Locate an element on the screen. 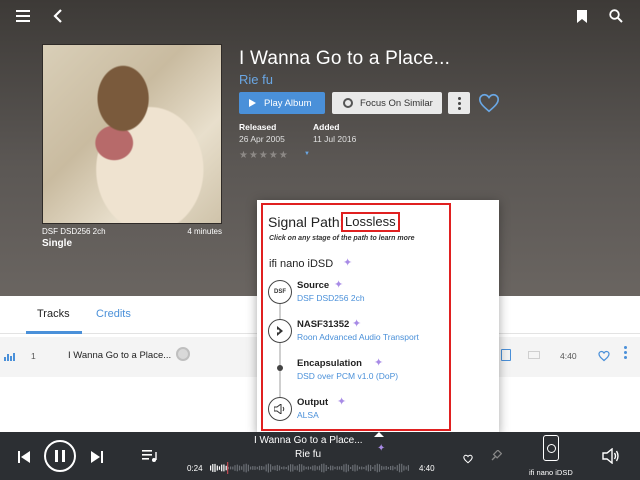 The height and width of the screenshot is (480, 640). menu-icon is located at coordinates (23, 16).